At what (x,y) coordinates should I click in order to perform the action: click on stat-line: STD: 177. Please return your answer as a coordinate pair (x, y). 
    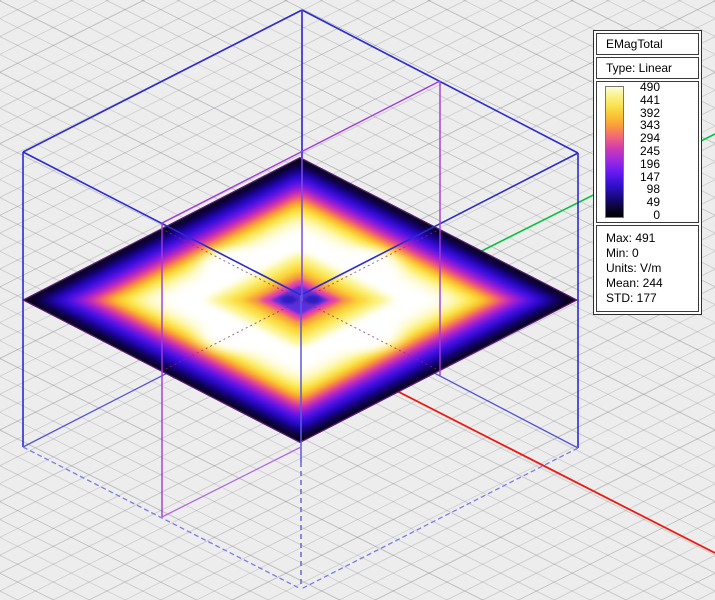
    Looking at the image, I should click on (631, 298).